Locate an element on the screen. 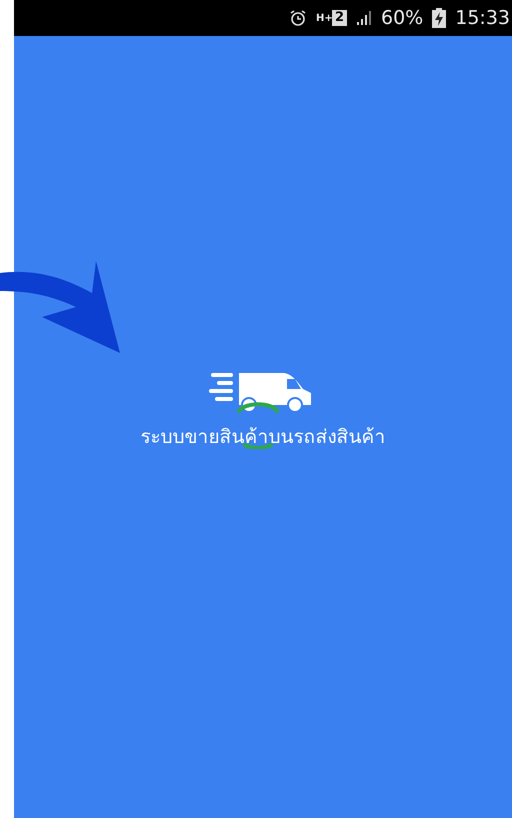 This screenshot has height=818, width=512. battery-percent: 60% is located at coordinates (402, 18).